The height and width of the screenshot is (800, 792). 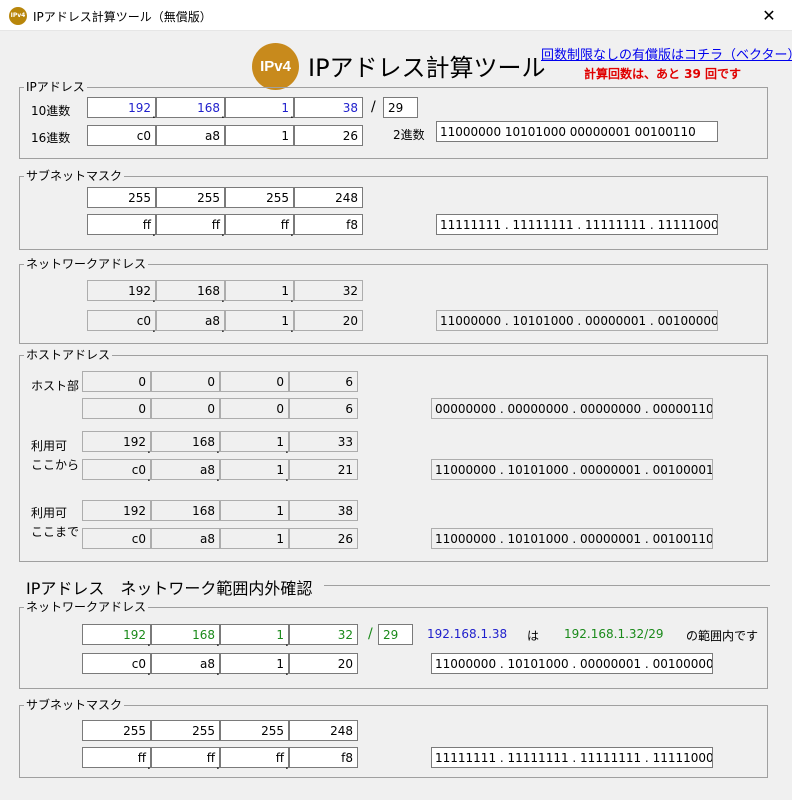 What do you see at coordinates (190, 224) in the screenshot?
I see `mask-hex-octet-2-input: ff` at bounding box center [190, 224].